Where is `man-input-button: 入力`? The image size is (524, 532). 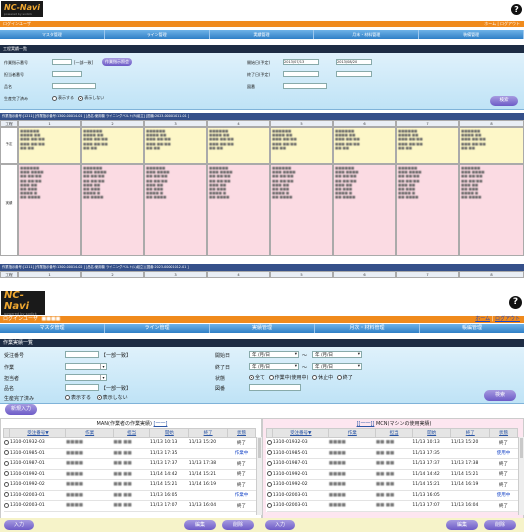
man-input-button: 入力 is located at coordinates (19, 525).